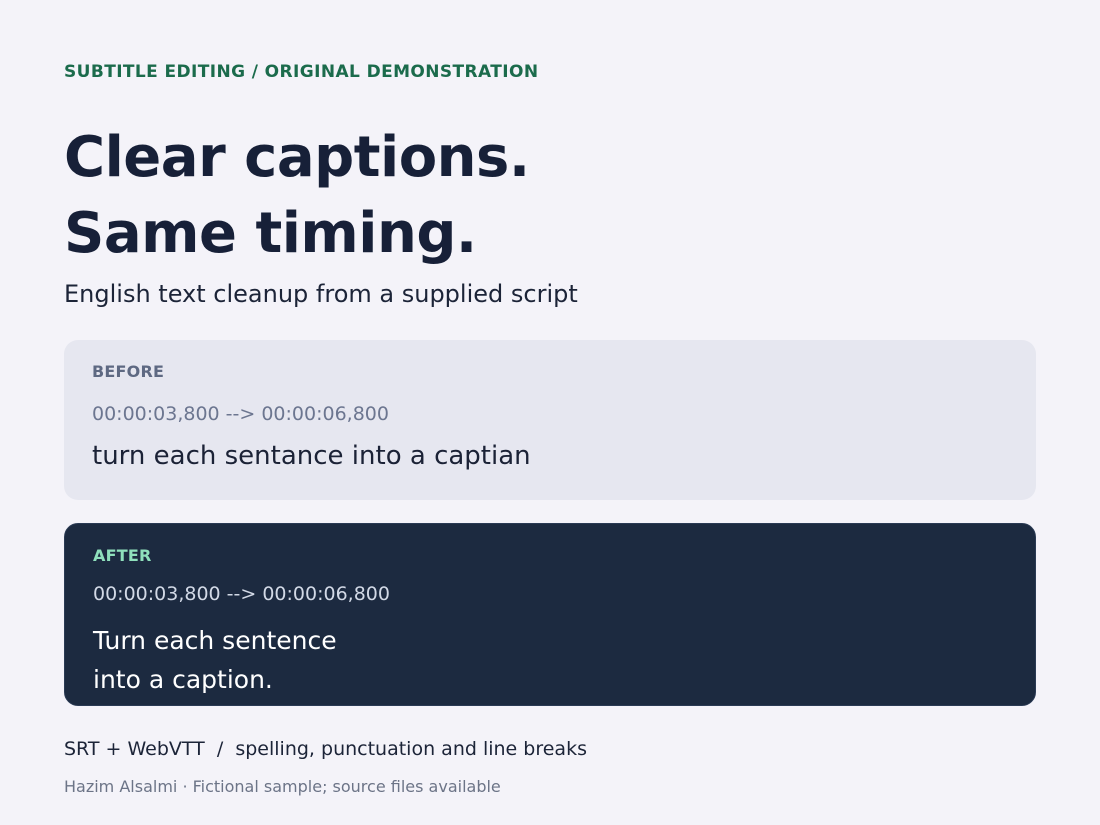  What do you see at coordinates (346, 786) in the screenshot?
I see `sample-note: Fictional sample; source files available` at bounding box center [346, 786].